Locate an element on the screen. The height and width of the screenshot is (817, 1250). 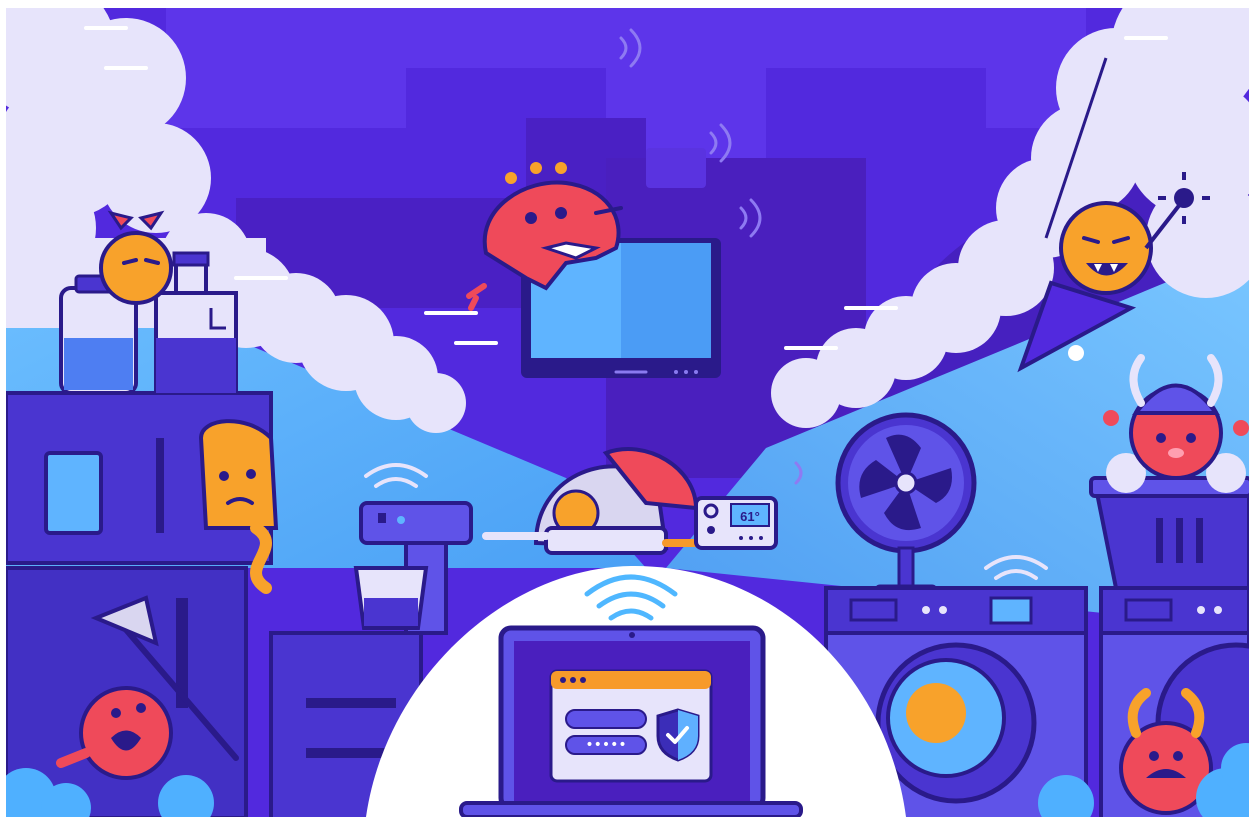
shield-check-icon is located at coordinates (678, 735).